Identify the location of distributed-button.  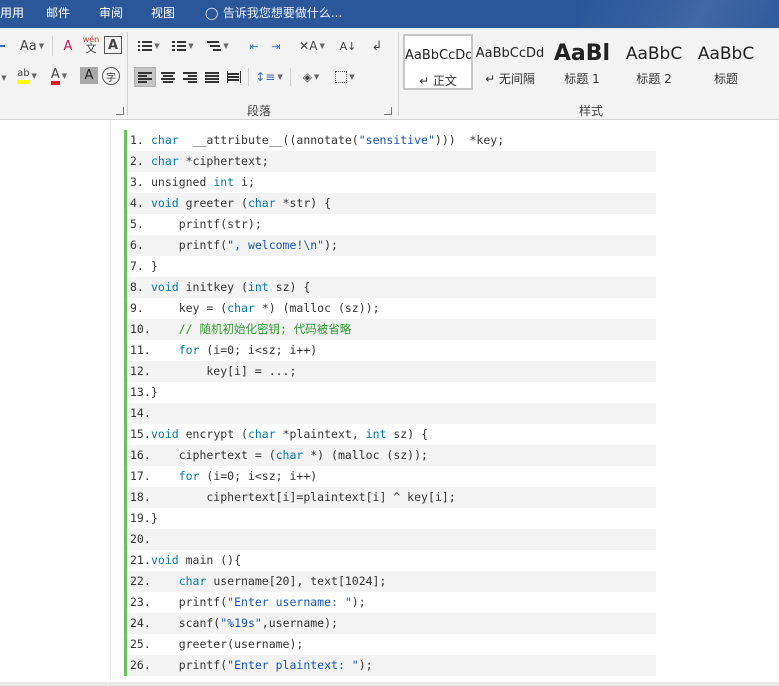
(234, 77).